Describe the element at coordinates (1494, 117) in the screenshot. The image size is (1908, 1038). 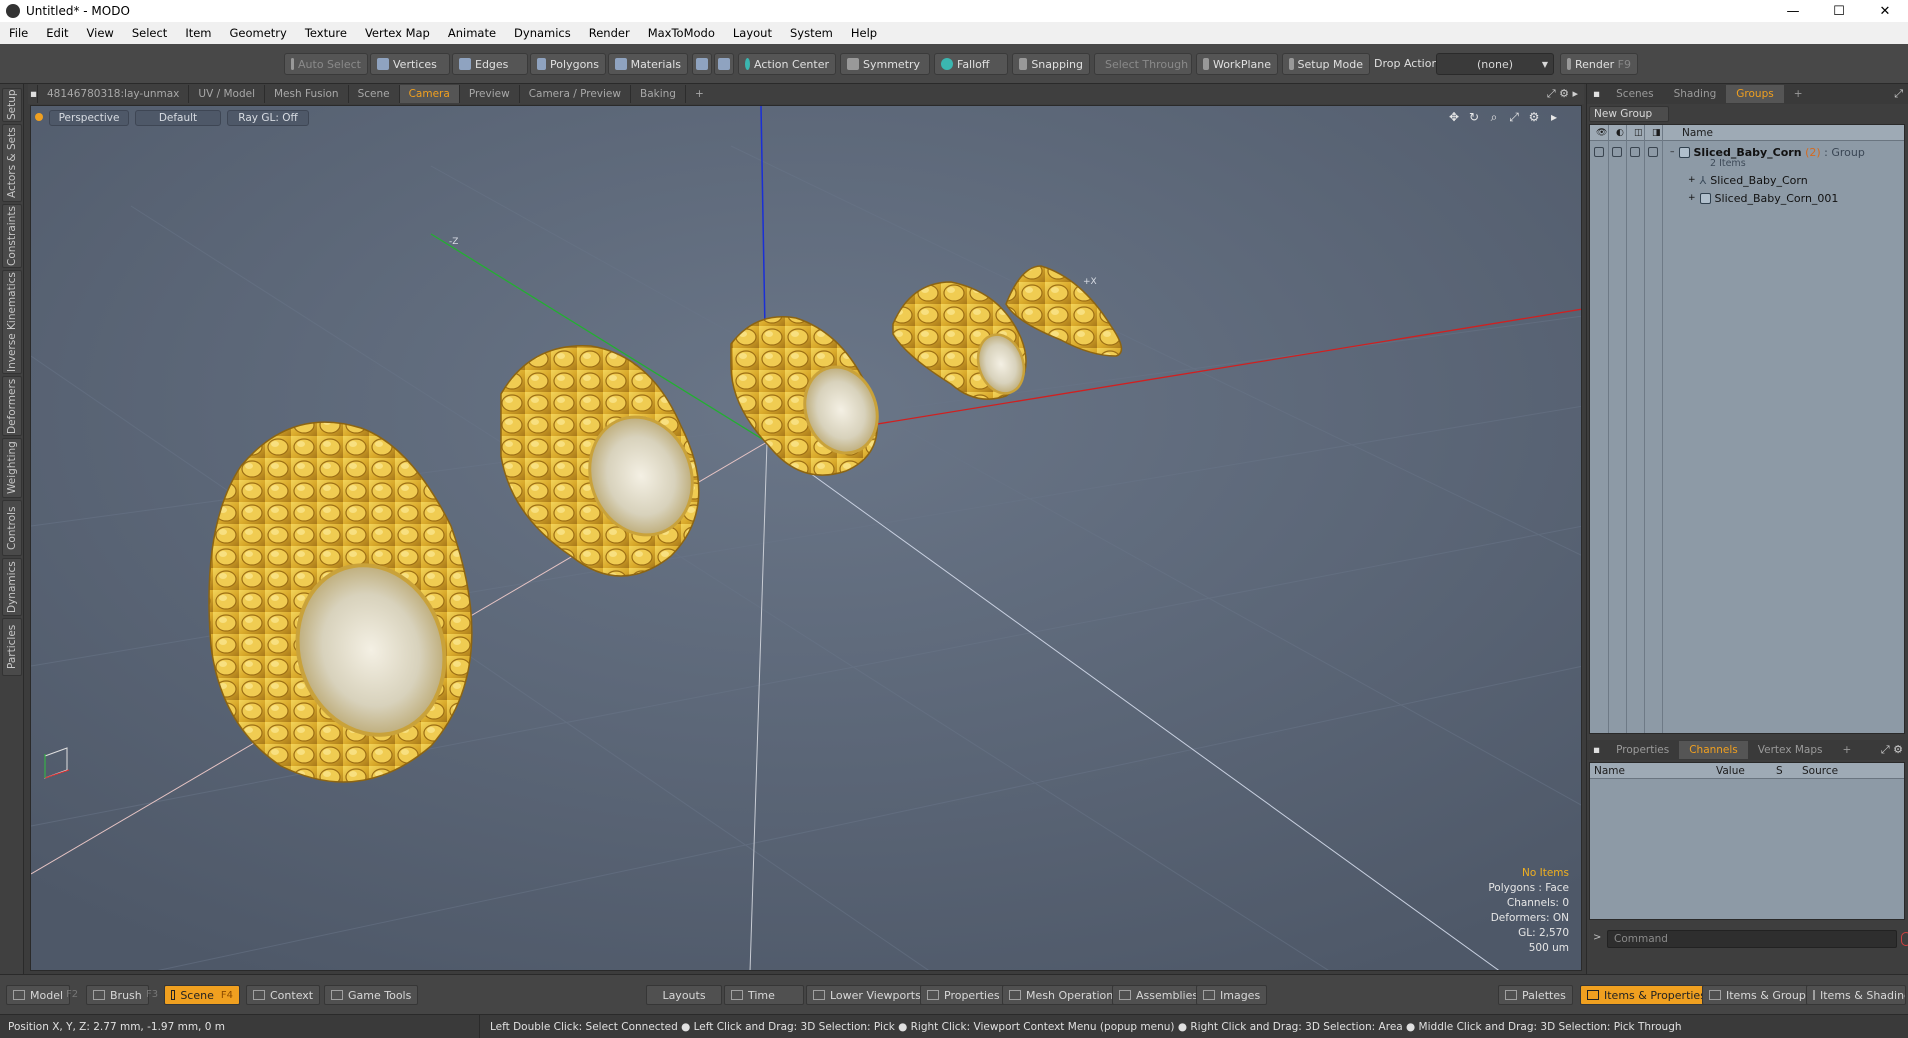
I see `zoom-icon: ⌕` at that location.